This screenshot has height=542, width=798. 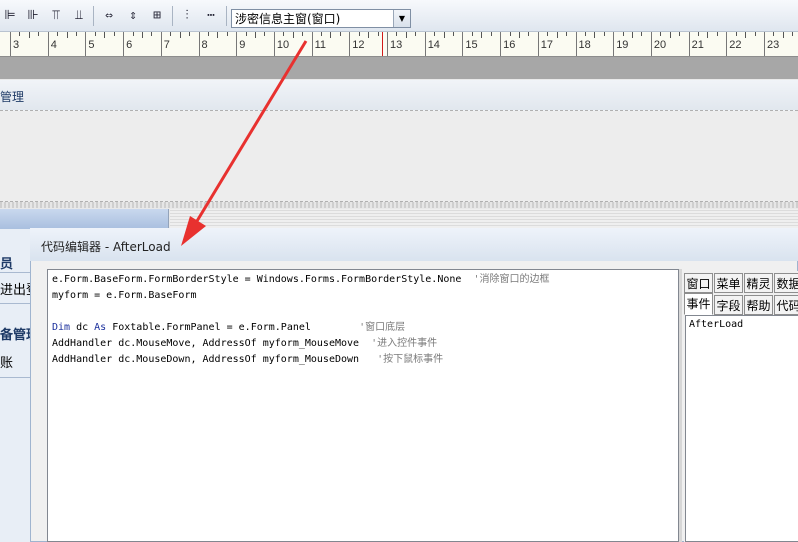 What do you see at coordinates (404, 343) in the screenshot?
I see `code-comment: '进入控件事件` at bounding box center [404, 343].